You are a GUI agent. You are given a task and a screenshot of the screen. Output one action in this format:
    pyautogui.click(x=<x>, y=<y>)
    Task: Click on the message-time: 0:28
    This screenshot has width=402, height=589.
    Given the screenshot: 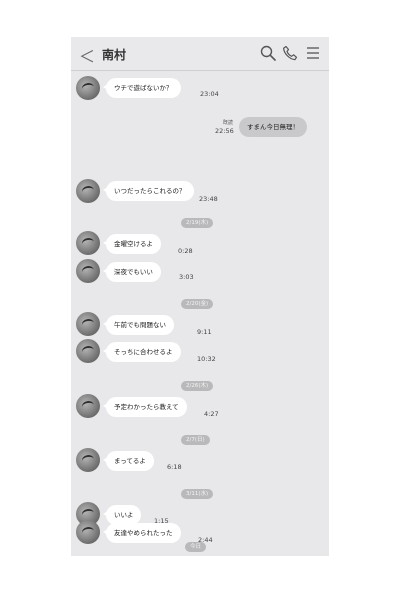 What is the action you would take?
    pyautogui.click(x=185, y=251)
    